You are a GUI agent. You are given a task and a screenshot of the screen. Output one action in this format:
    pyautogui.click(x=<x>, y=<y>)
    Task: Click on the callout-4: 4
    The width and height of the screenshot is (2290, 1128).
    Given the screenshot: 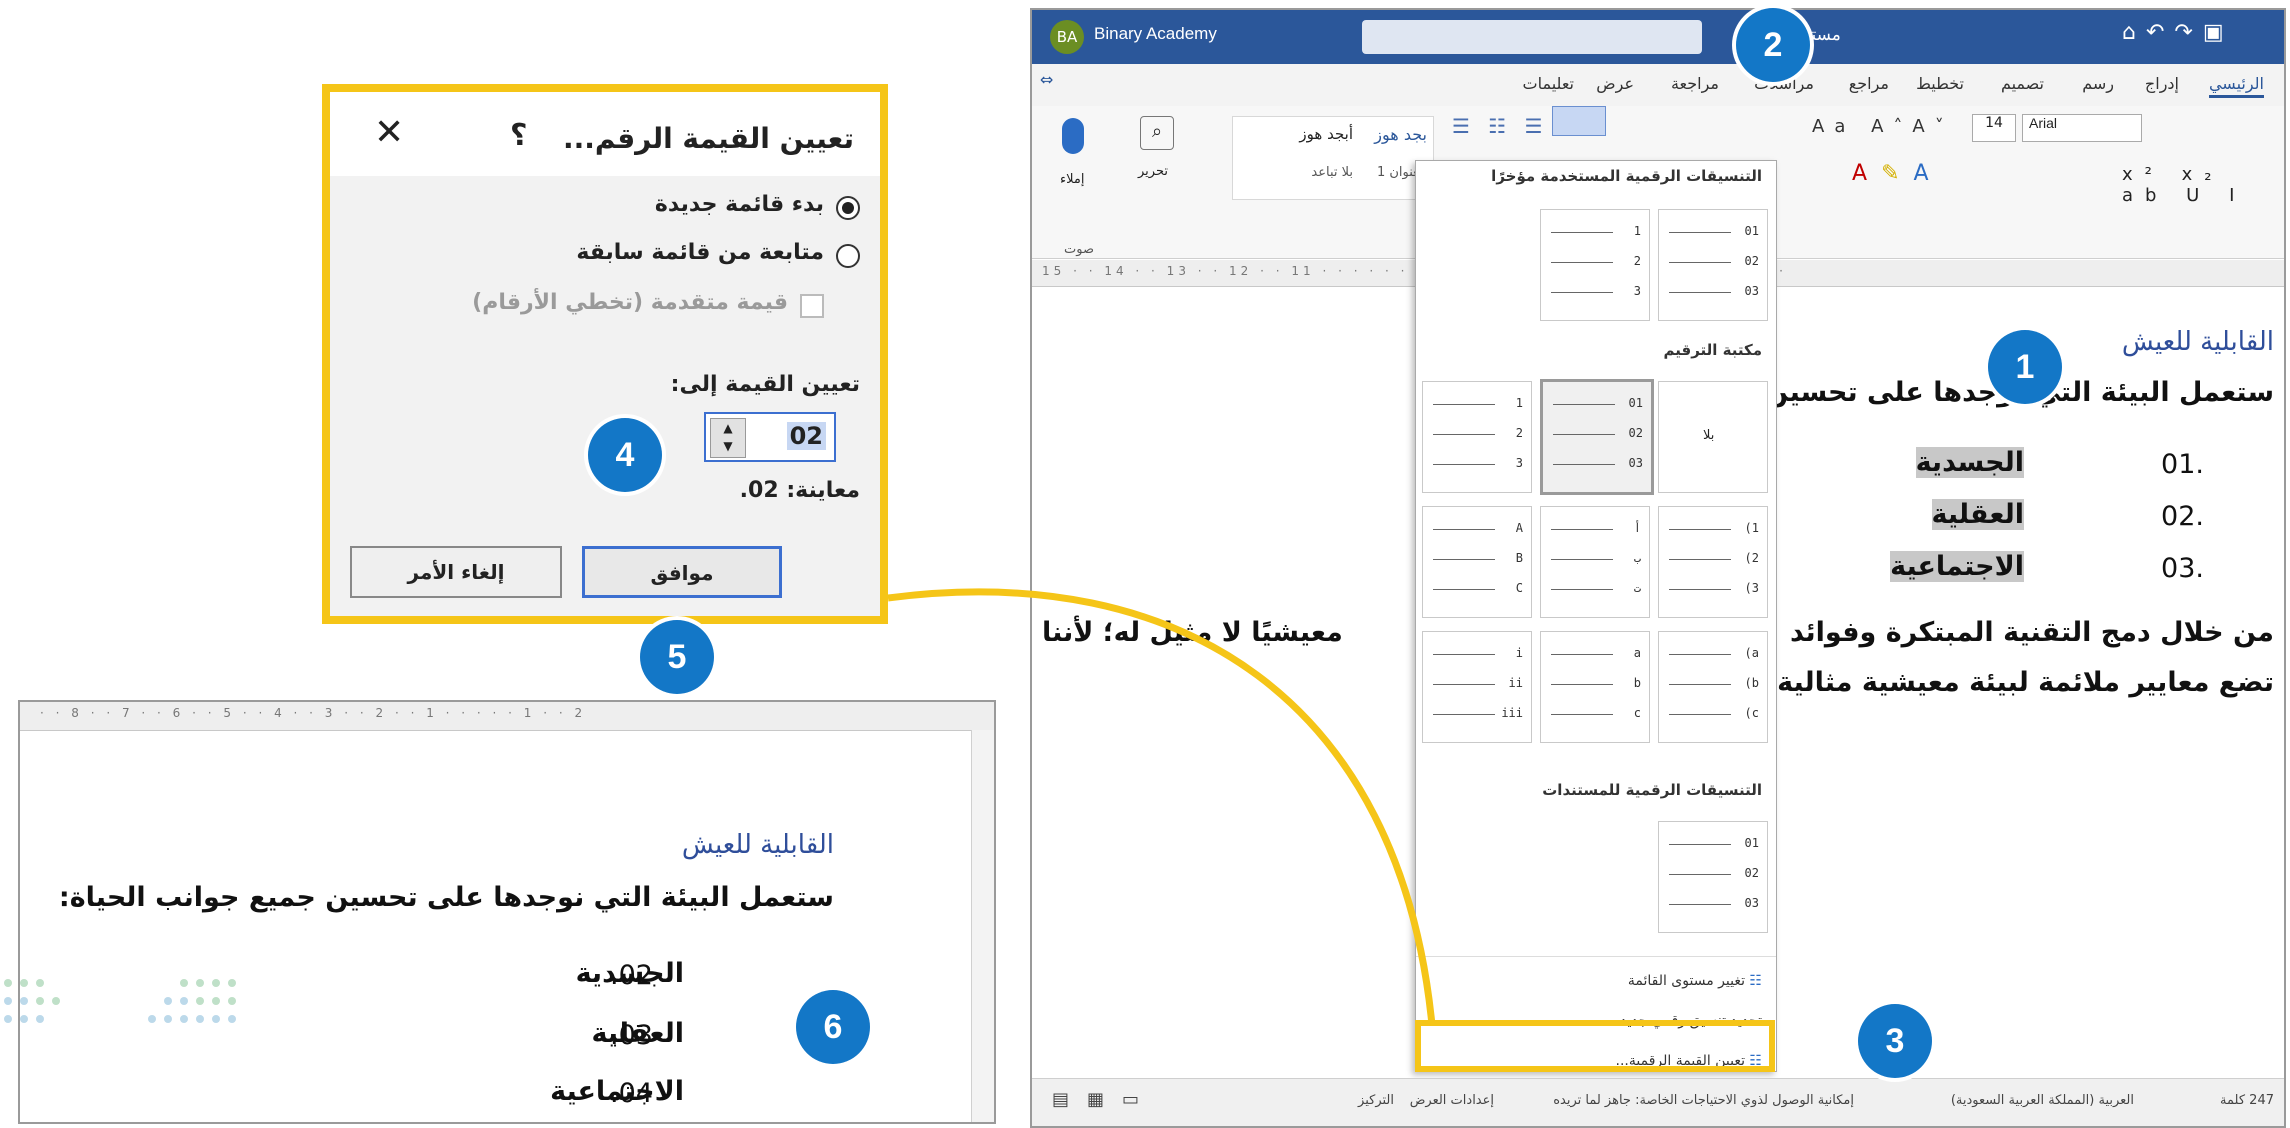 What is the action you would take?
    pyautogui.click(x=625, y=455)
    